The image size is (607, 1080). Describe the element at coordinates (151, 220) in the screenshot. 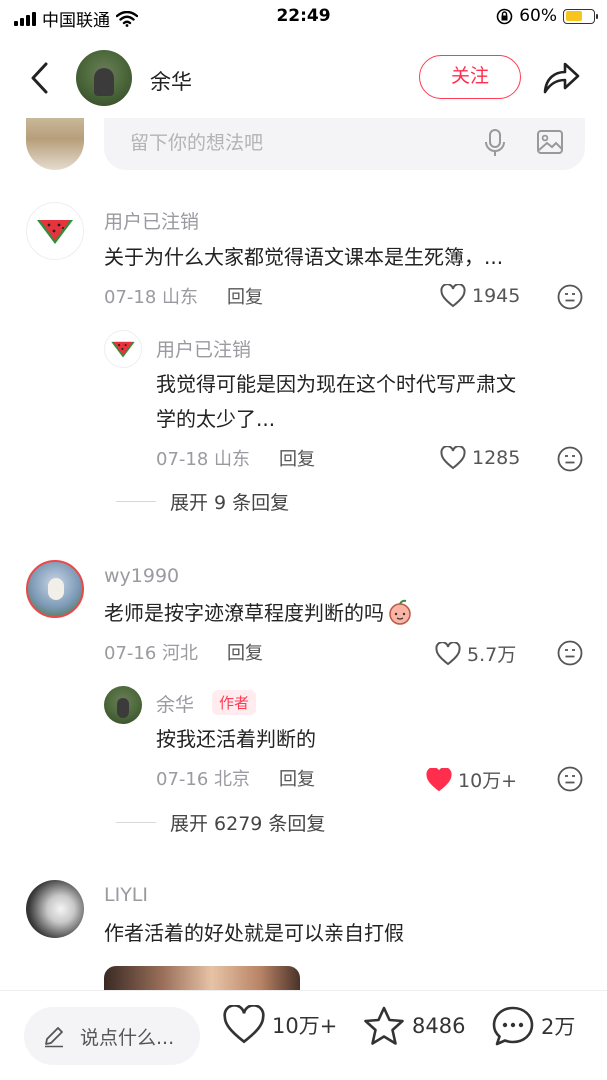

I see `comment-username: 用户已注销` at that location.